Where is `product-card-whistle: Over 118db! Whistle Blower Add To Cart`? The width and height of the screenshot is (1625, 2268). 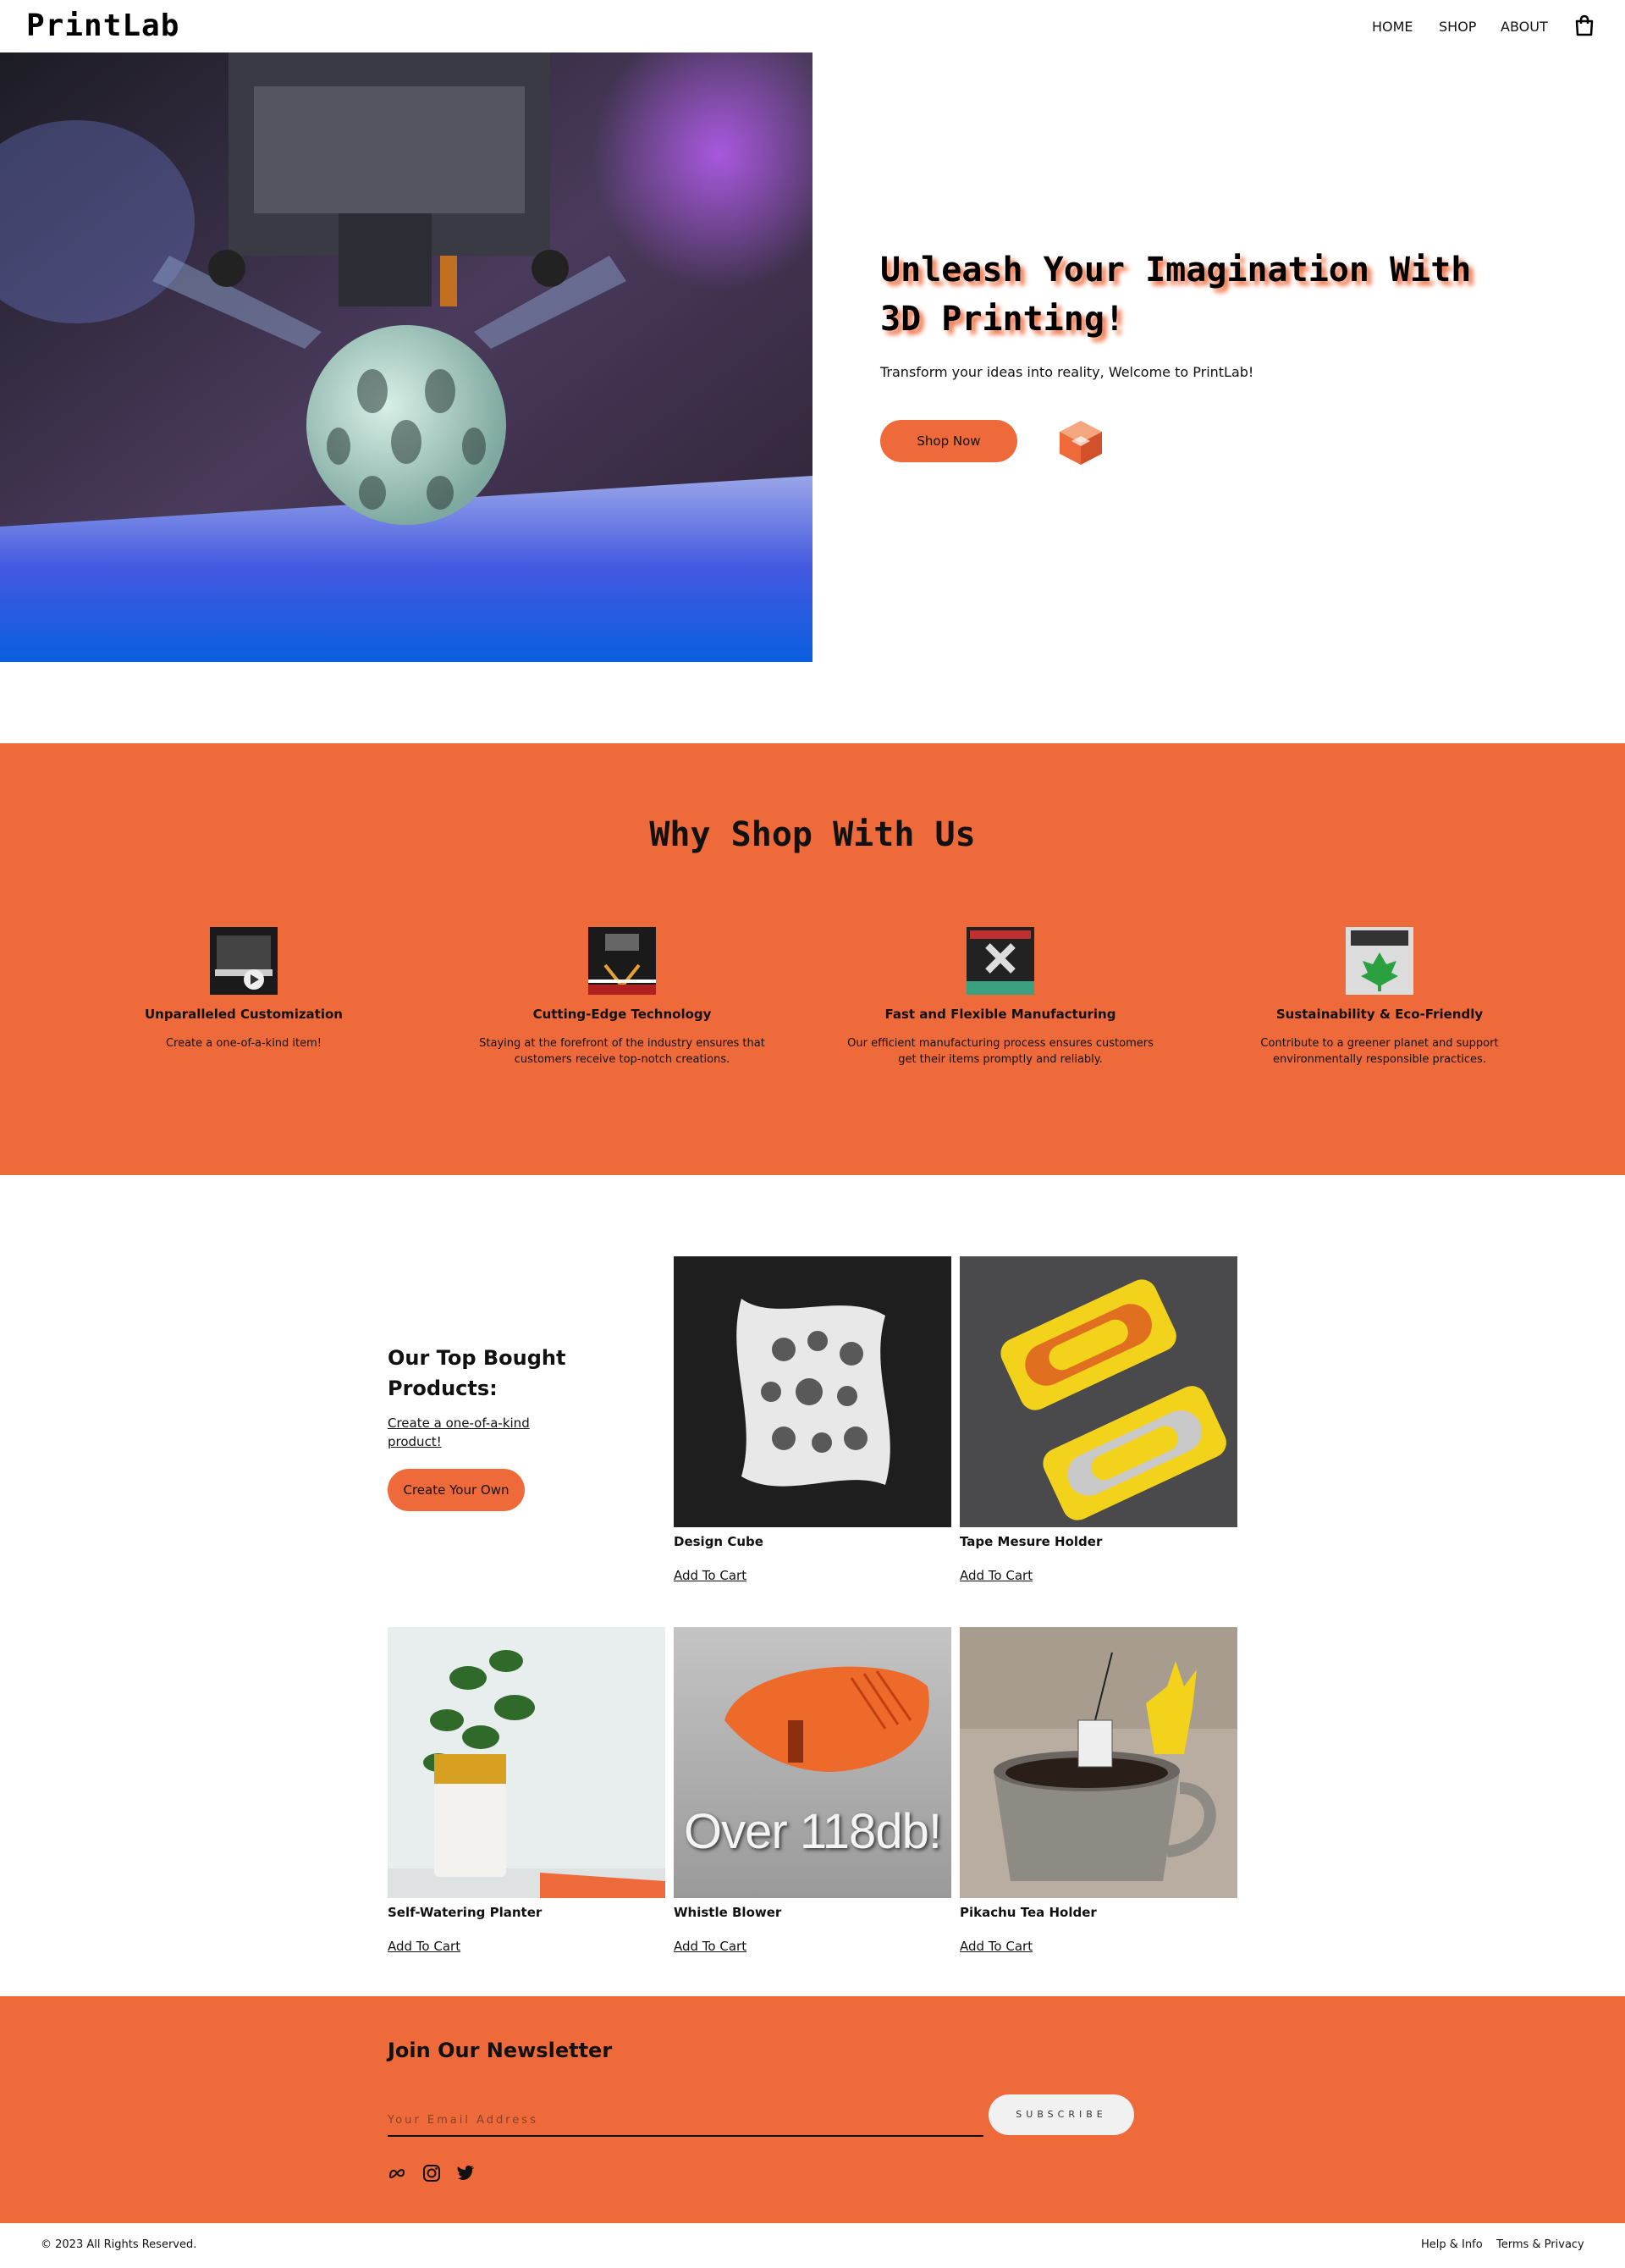 product-card-whistle: Over 118db! Whistle Blower Add To Cart is located at coordinates (813, 1790).